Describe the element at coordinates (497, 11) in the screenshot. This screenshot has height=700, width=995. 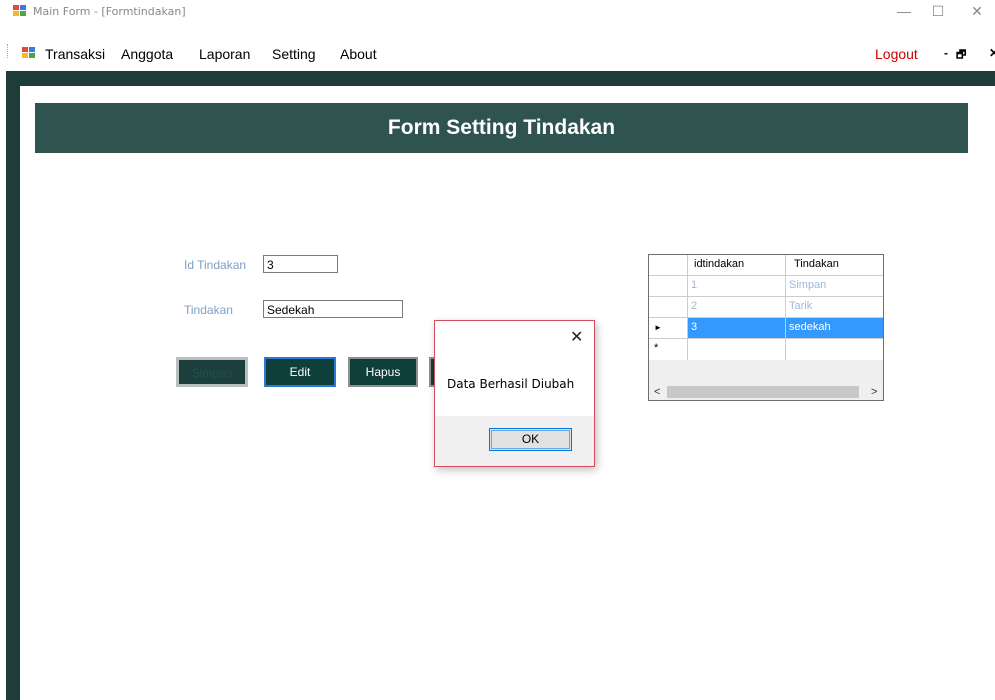
I see `title-bar: Main Form - [Formtindakan] — ☐ ✕` at that location.